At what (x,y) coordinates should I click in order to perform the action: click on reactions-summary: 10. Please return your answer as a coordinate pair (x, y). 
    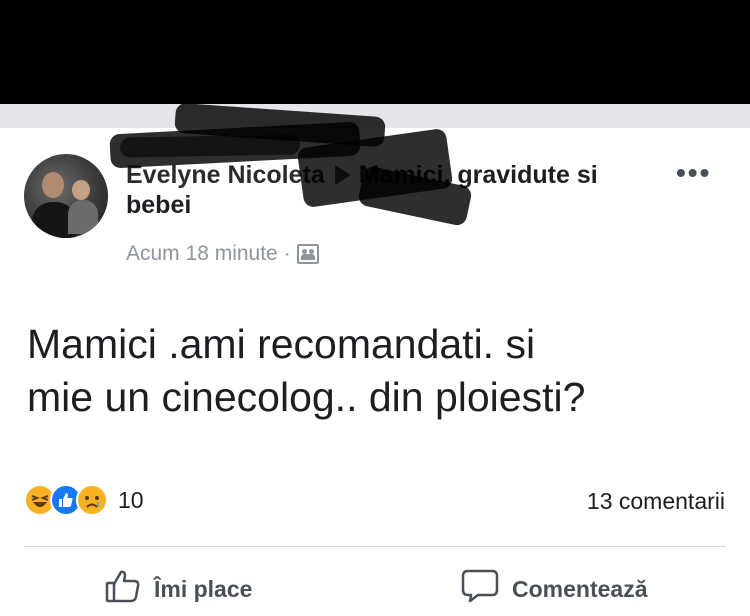
    Looking at the image, I should click on (84, 500).